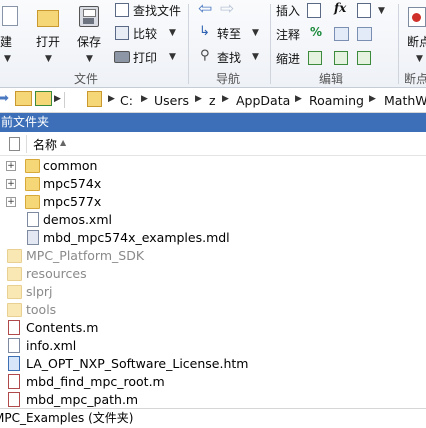 The height and width of the screenshot is (428, 426). What do you see at coordinates (419, 59) in the screenshot?
I see `breakpoints-dropdown-icon: ▼` at bounding box center [419, 59].